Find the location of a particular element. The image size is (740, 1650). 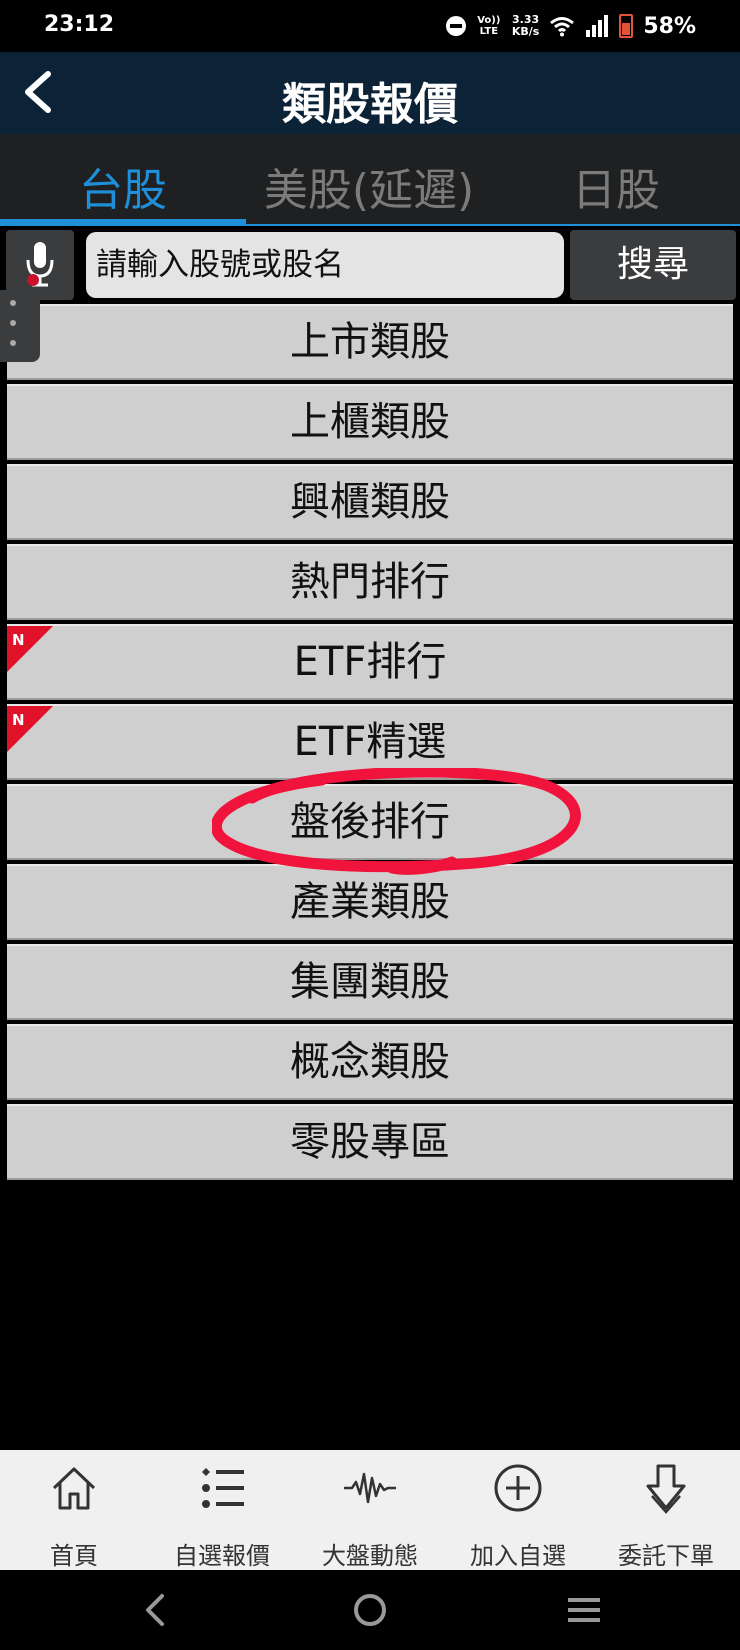

menu-item-label: ETF精選 is located at coordinates (370, 742).